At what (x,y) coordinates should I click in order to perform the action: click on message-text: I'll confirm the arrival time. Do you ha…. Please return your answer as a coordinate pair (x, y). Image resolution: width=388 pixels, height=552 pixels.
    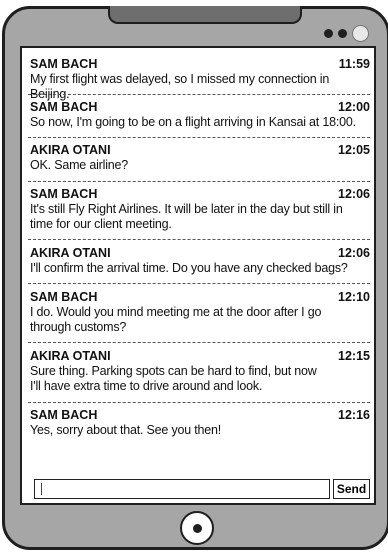
    Looking at the image, I should click on (189, 268).